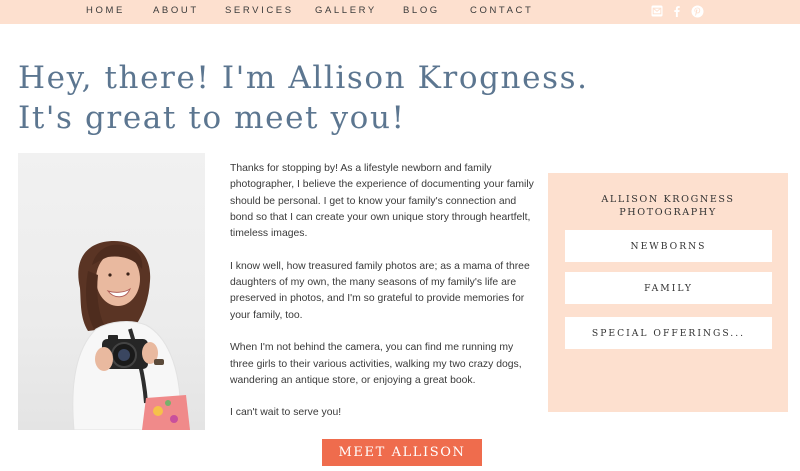  Describe the element at coordinates (303, 78) in the screenshot. I see `headline-line-1: Hey, there! I'm Allison Krogness.` at that location.